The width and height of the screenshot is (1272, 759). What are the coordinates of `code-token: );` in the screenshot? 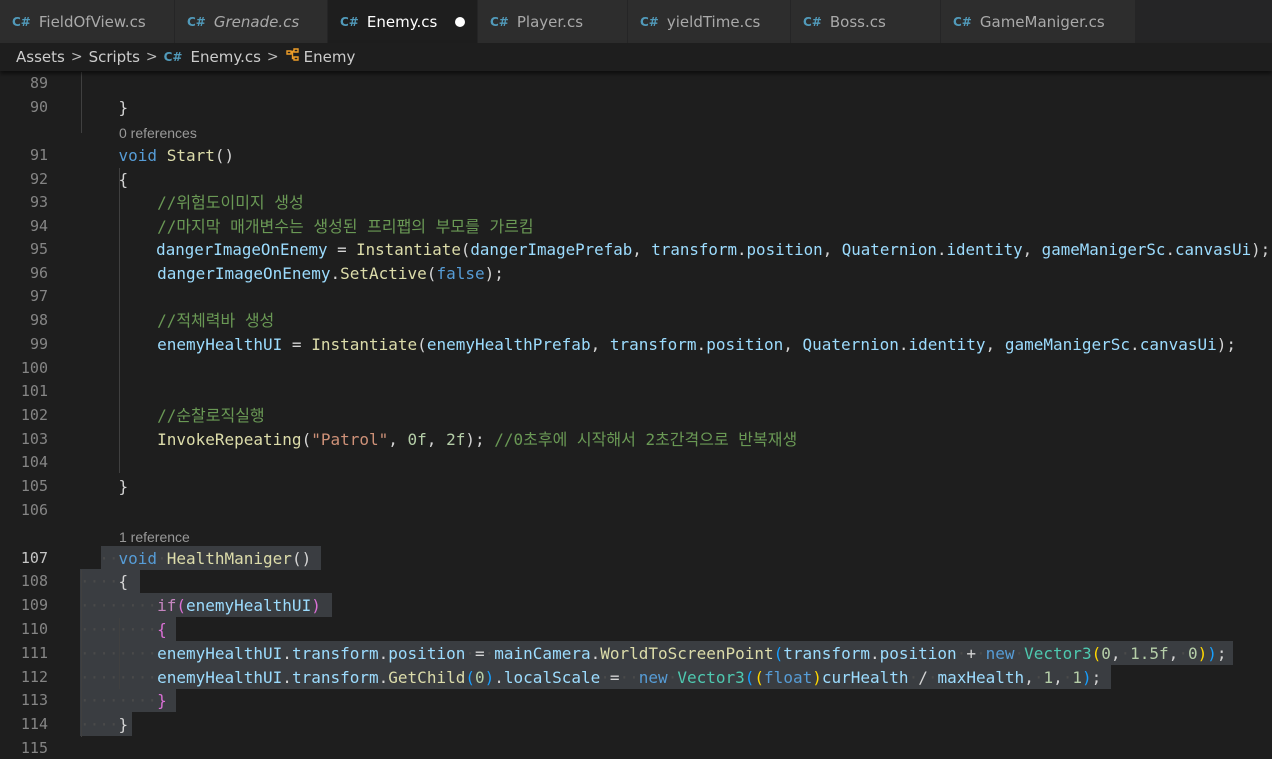 It's located at (1261, 249).